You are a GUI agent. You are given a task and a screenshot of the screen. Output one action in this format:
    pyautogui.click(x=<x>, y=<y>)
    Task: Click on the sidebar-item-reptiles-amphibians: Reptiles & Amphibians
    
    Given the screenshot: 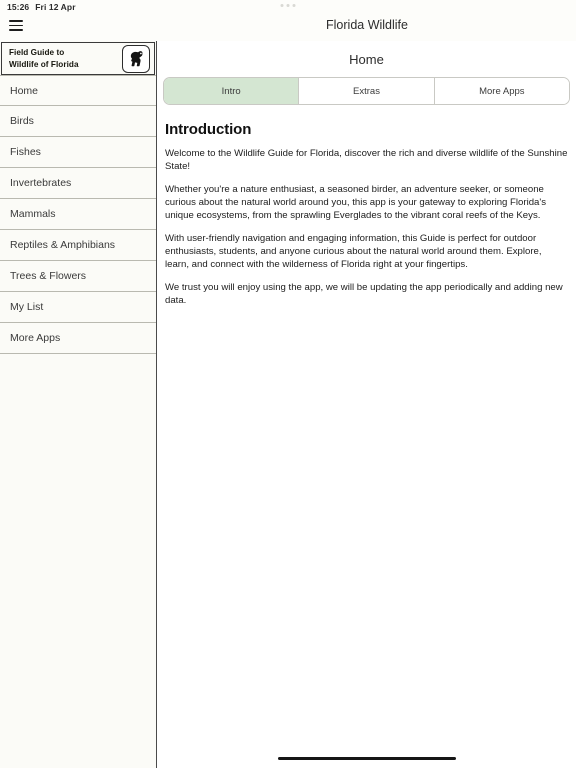 What is the action you would take?
    pyautogui.click(x=78, y=245)
    